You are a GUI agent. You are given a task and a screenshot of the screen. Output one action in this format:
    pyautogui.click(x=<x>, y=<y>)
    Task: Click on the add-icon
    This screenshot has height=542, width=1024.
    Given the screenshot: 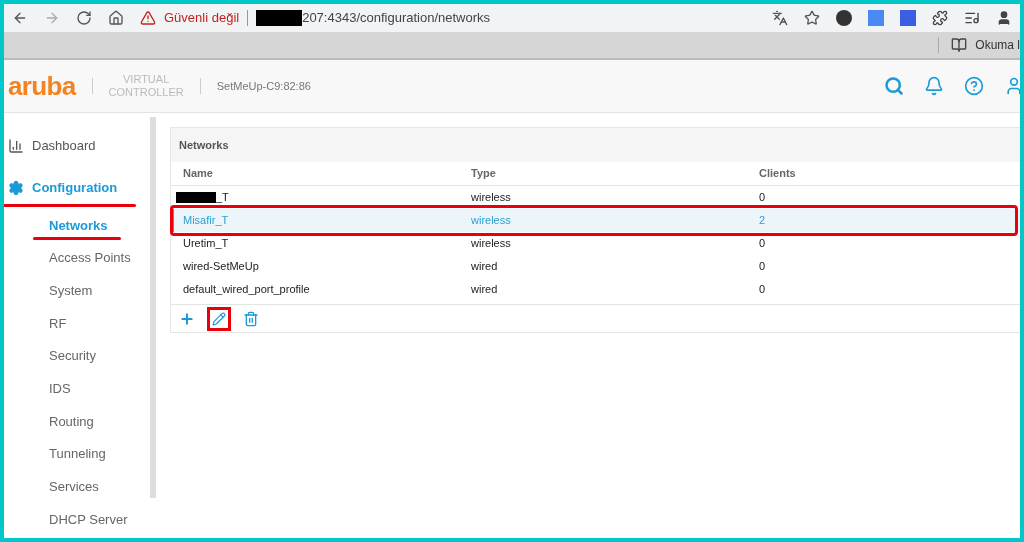 What is the action you would take?
    pyautogui.click(x=187, y=318)
    